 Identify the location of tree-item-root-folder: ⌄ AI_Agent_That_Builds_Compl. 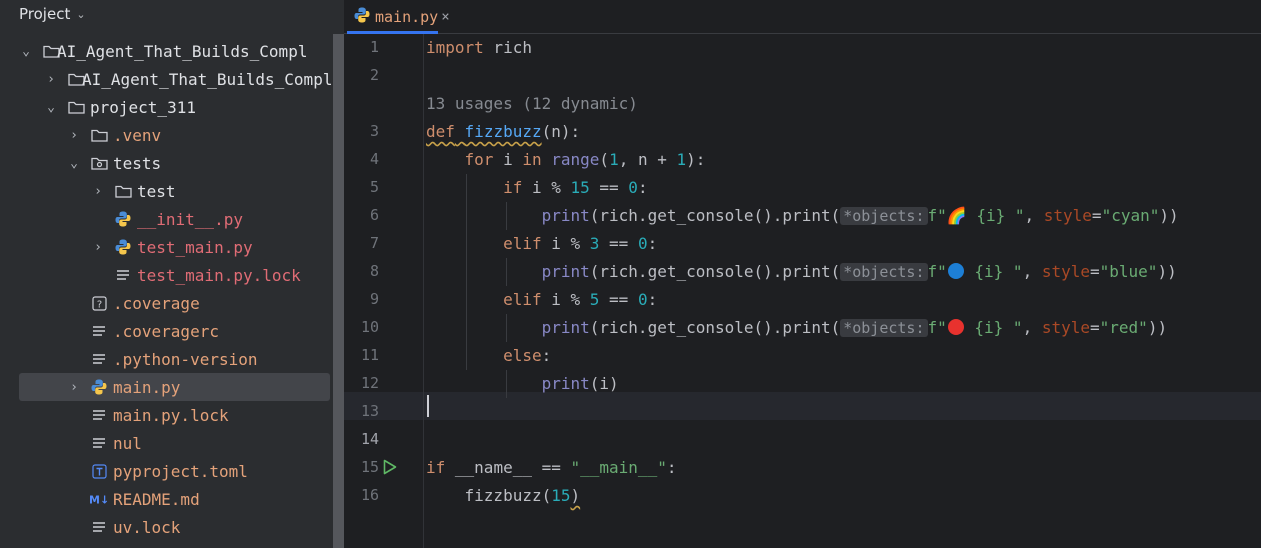
(166, 51).